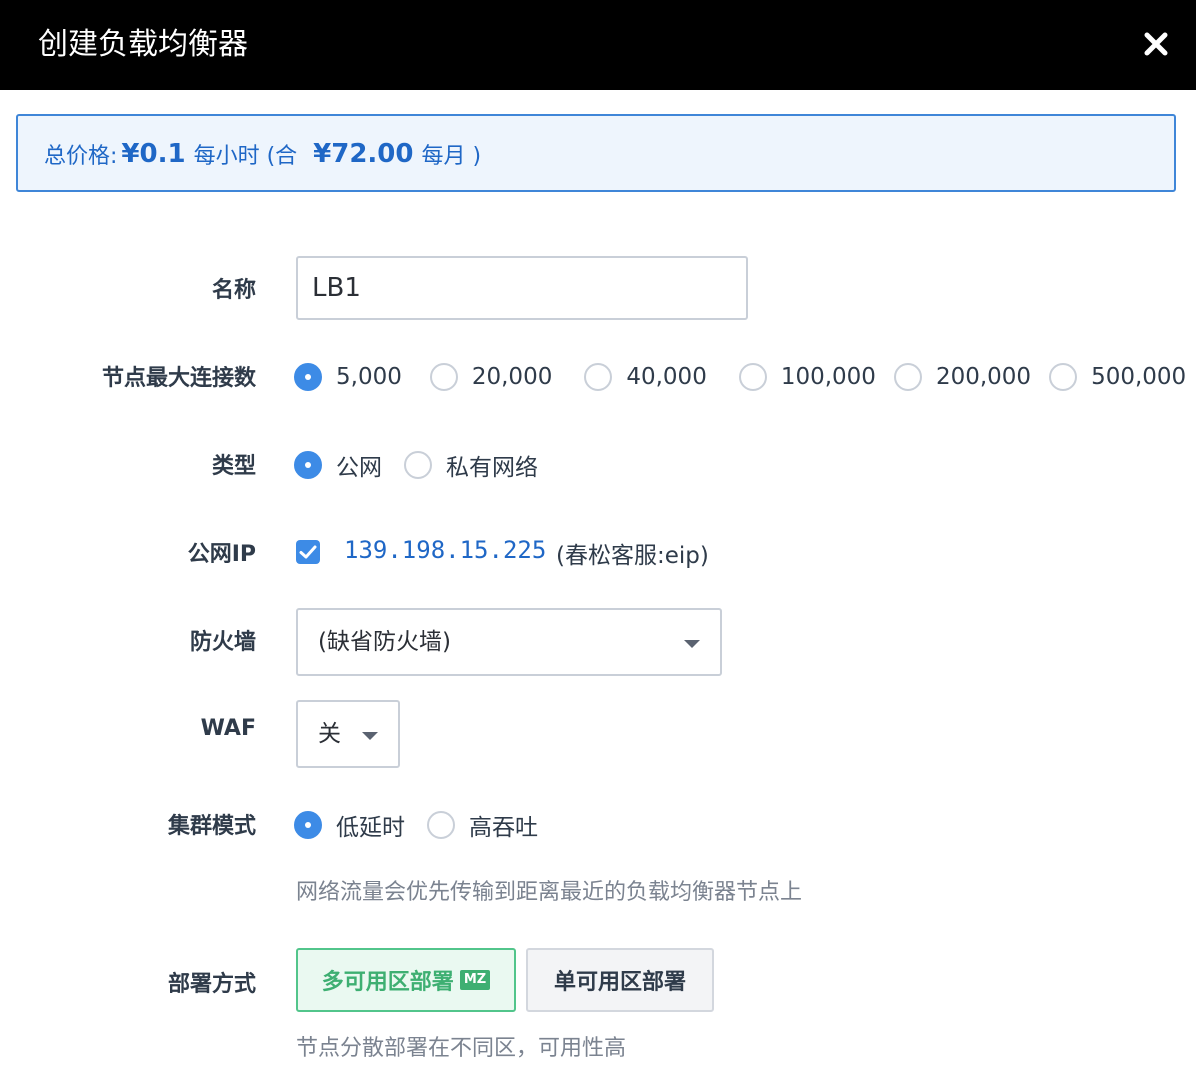 This screenshot has width=1196, height=1078. I want to click on public-ip-note: (春松客服:eip), so click(632, 556).